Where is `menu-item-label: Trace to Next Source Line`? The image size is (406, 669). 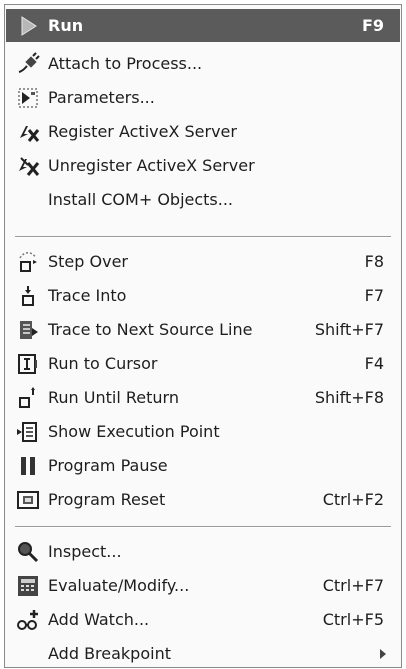
menu-item-label: Trace to Next Source Line is located at coordinates (150, 329).